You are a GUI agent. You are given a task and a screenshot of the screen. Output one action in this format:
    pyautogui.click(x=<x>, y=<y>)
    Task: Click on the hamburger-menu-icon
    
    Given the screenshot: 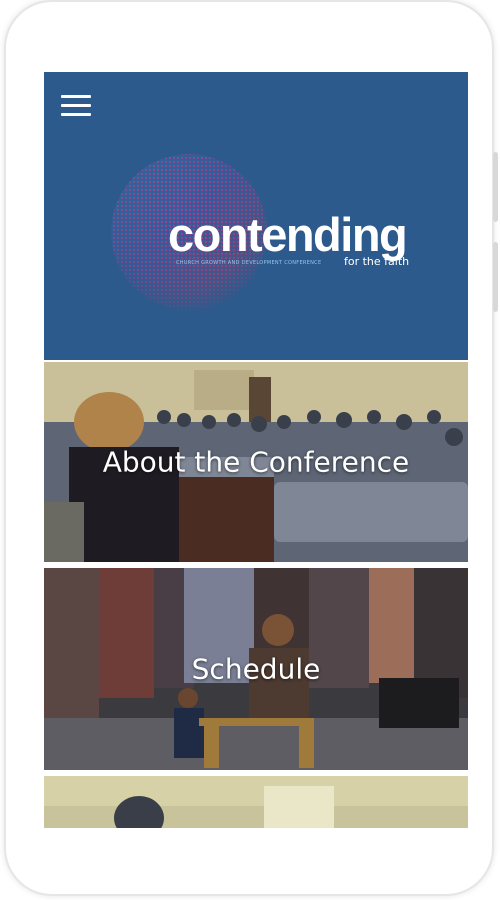 What is the action you would take?
    pyautogui.click(x=76, y=106)
    